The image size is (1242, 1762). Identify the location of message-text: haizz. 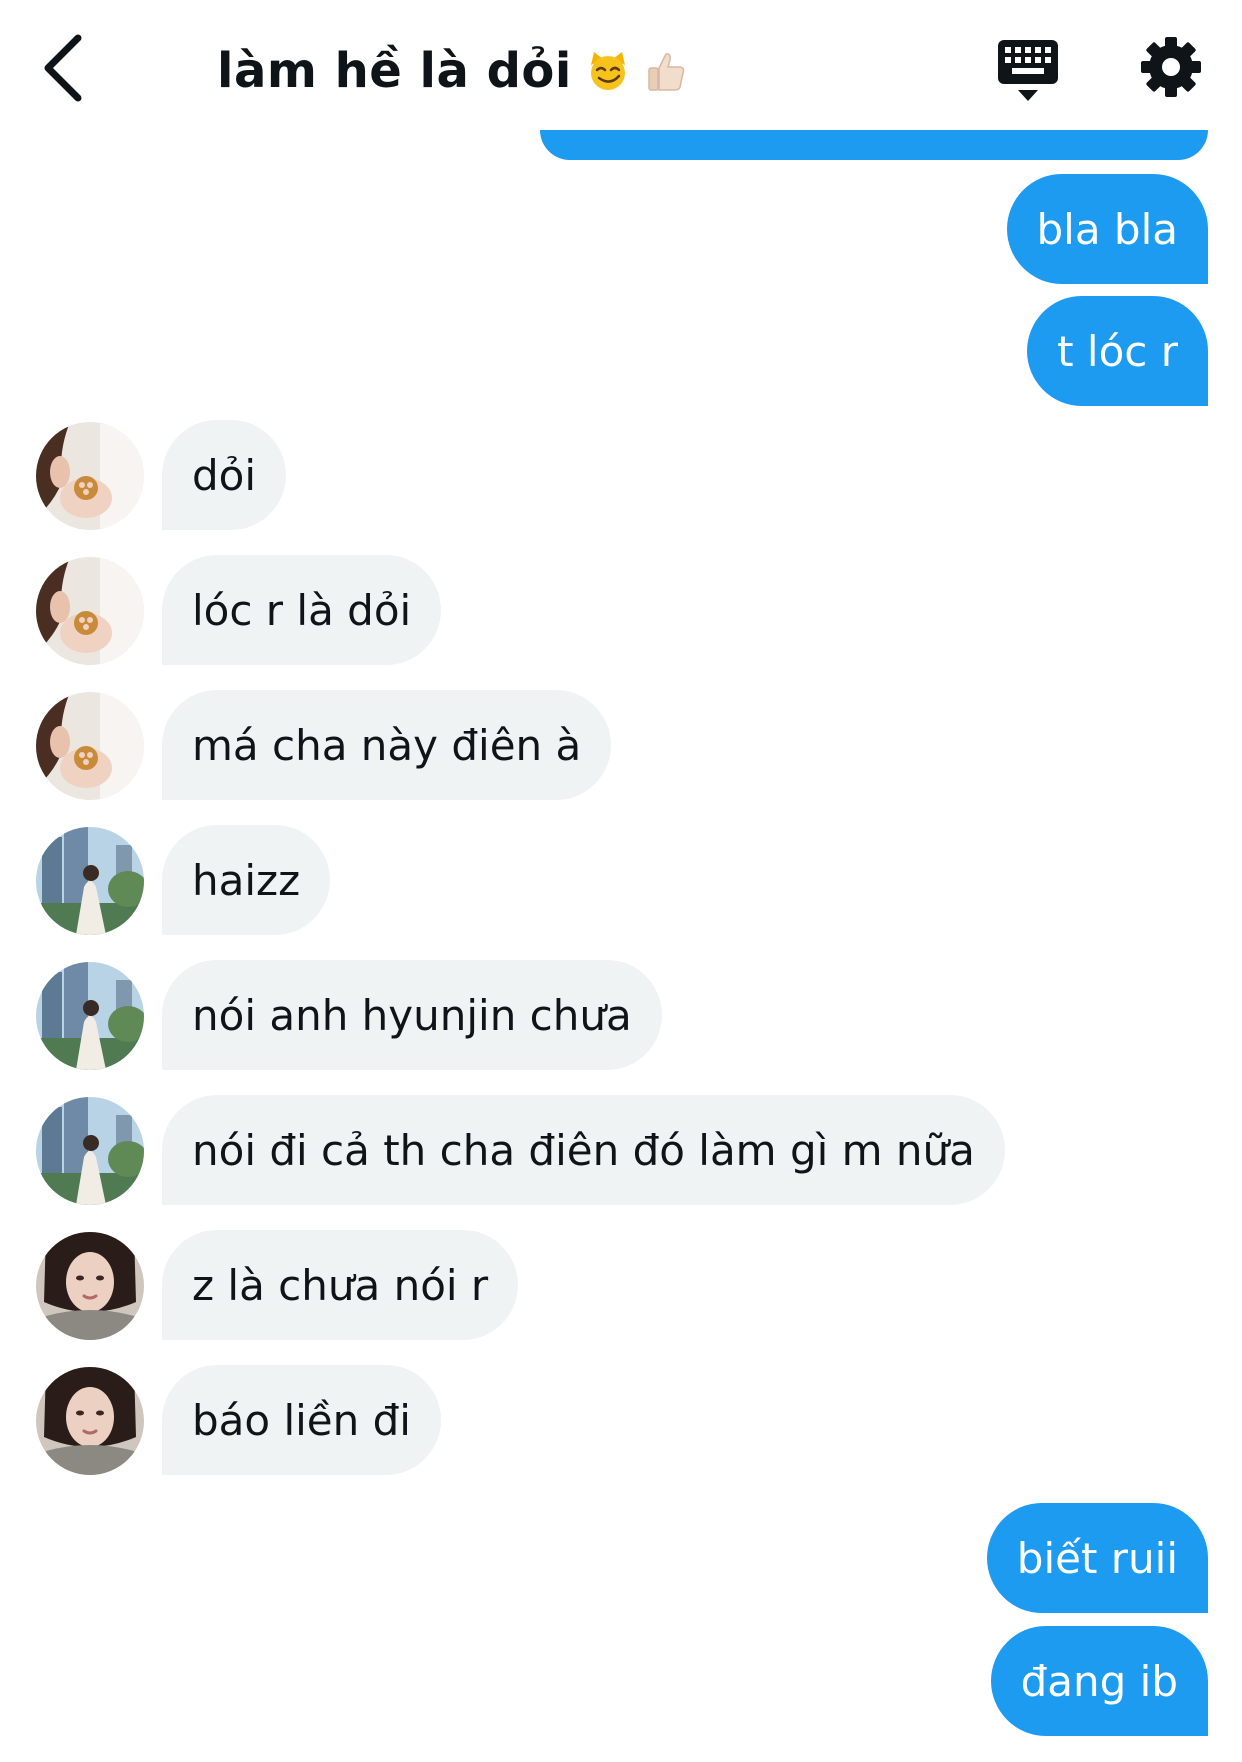
(246, 880).